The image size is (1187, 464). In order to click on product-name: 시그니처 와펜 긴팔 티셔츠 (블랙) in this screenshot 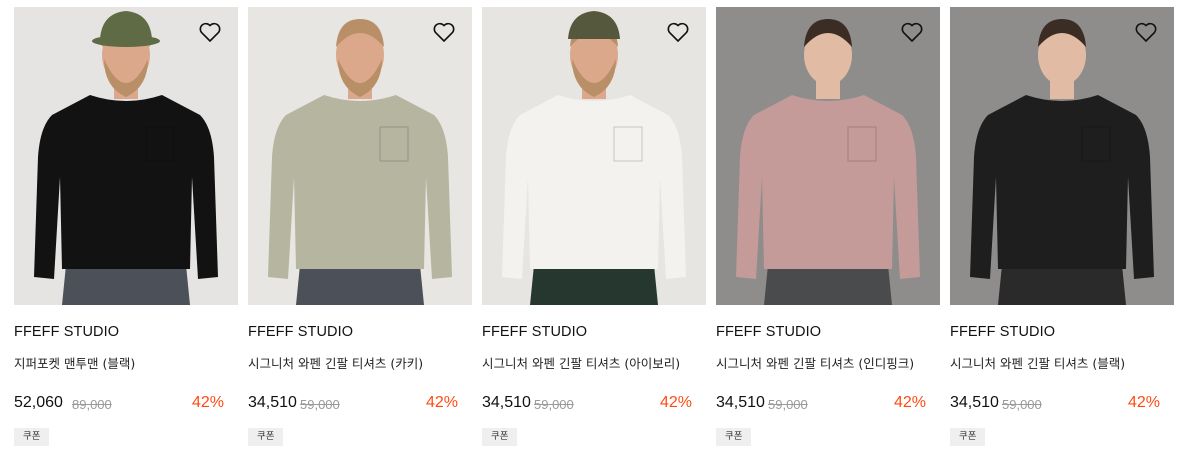, I will do `click(1037, 362)`.